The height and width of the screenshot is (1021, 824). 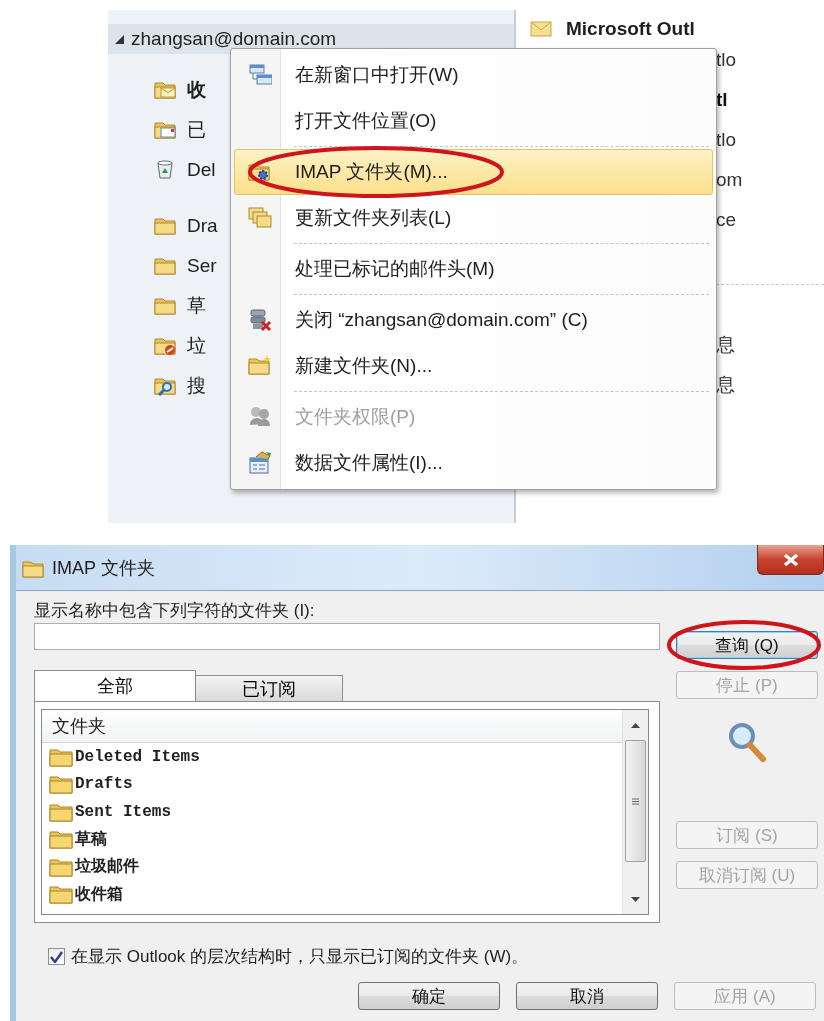 What do you see at coordinates (429, 996) in the screenshot?
I see `button: 确定` at bounding box center [429, 996].